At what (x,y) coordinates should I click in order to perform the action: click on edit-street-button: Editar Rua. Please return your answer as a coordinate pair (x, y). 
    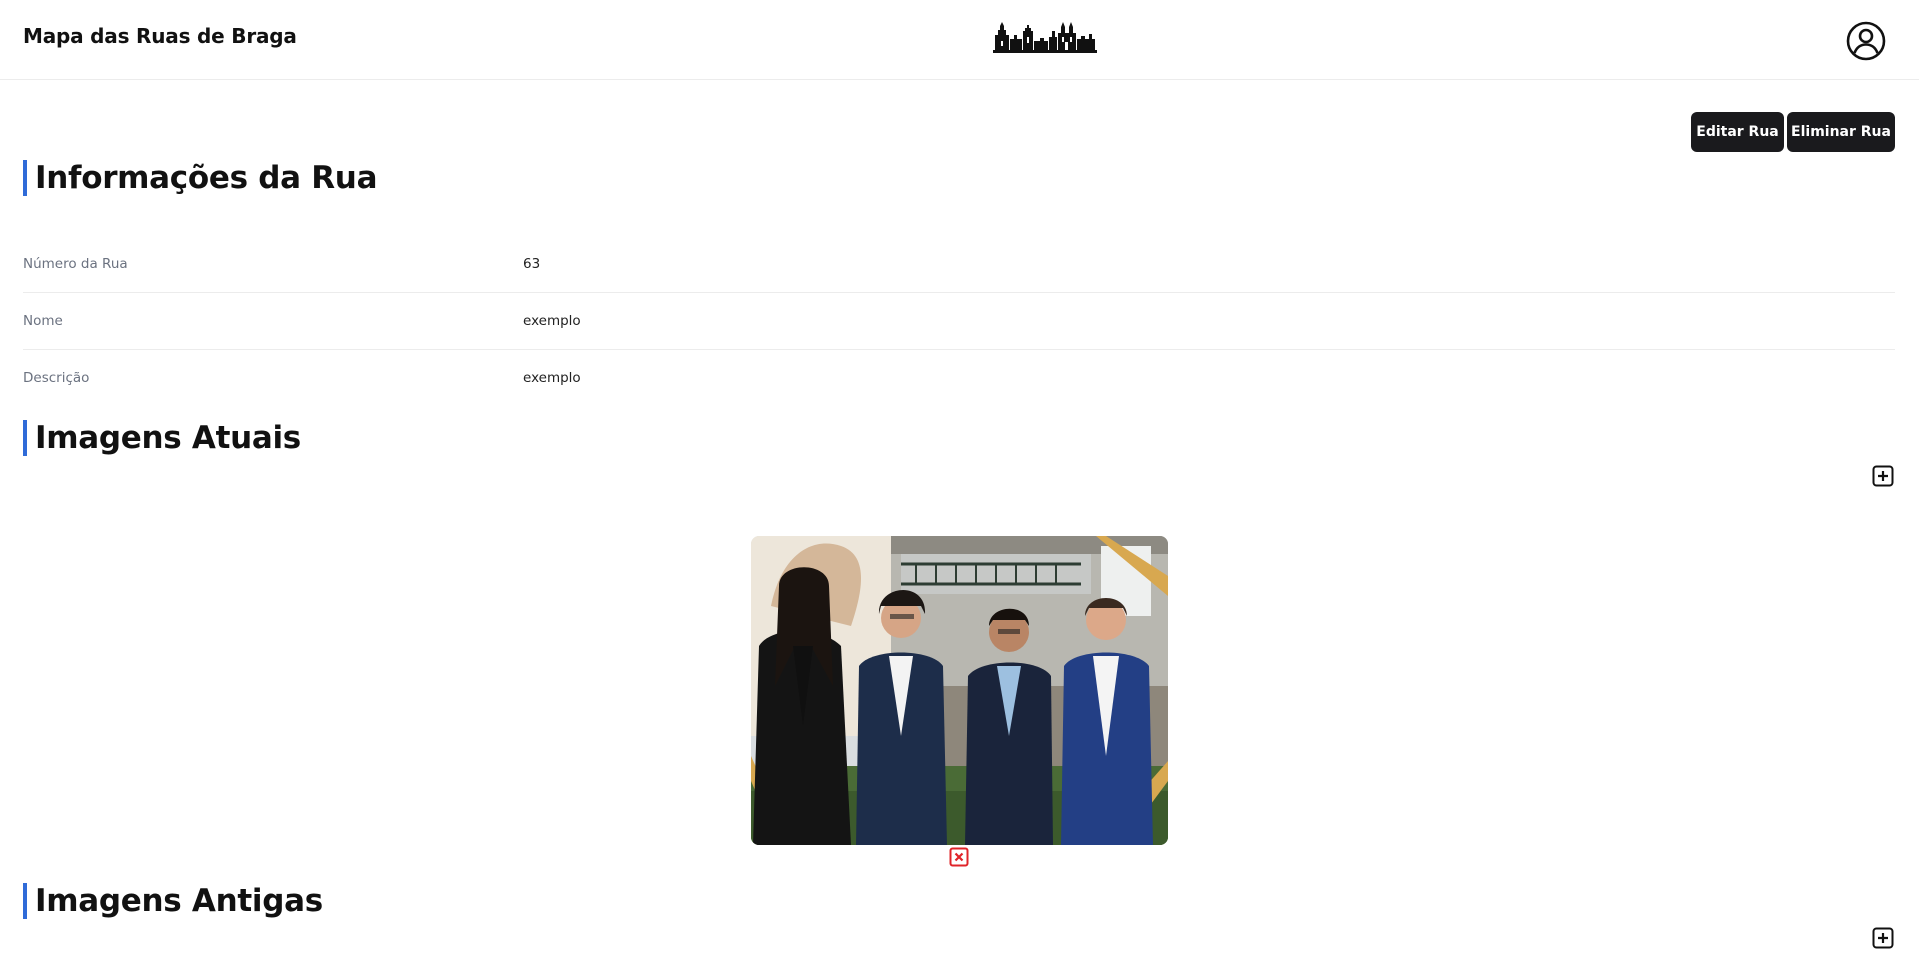
    Looking at the image, I should click on (1737, 132).